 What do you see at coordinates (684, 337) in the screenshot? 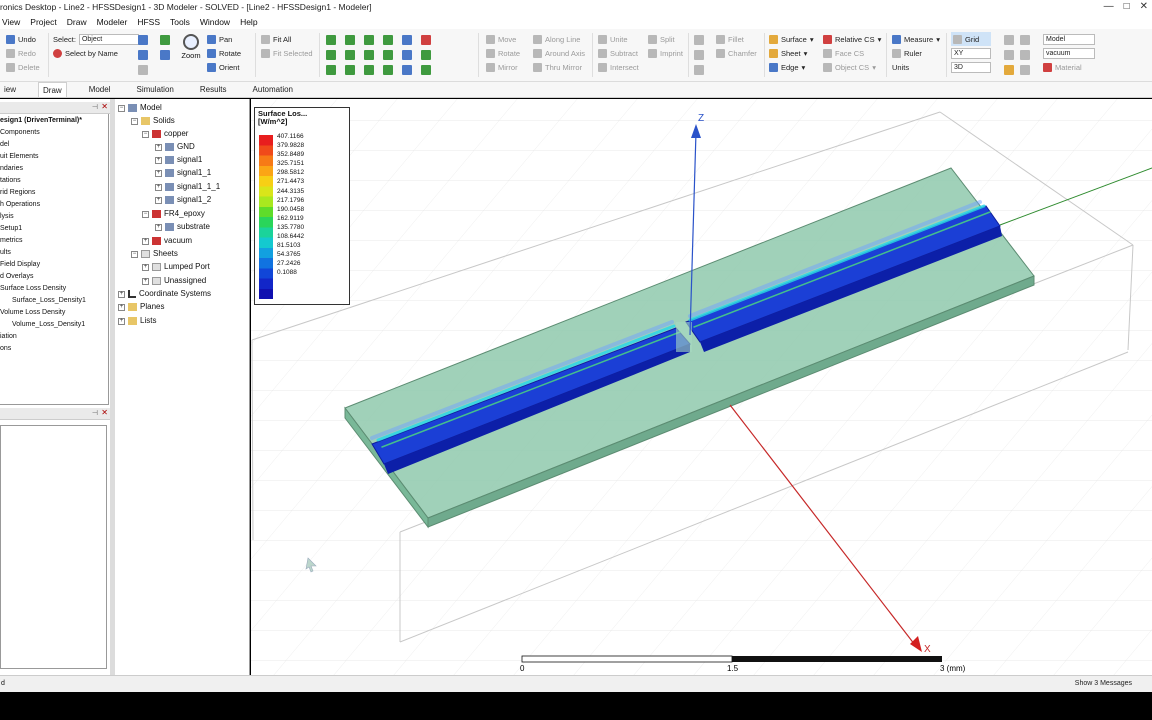
I see `lumped-port` at bounding box center [684, 337].